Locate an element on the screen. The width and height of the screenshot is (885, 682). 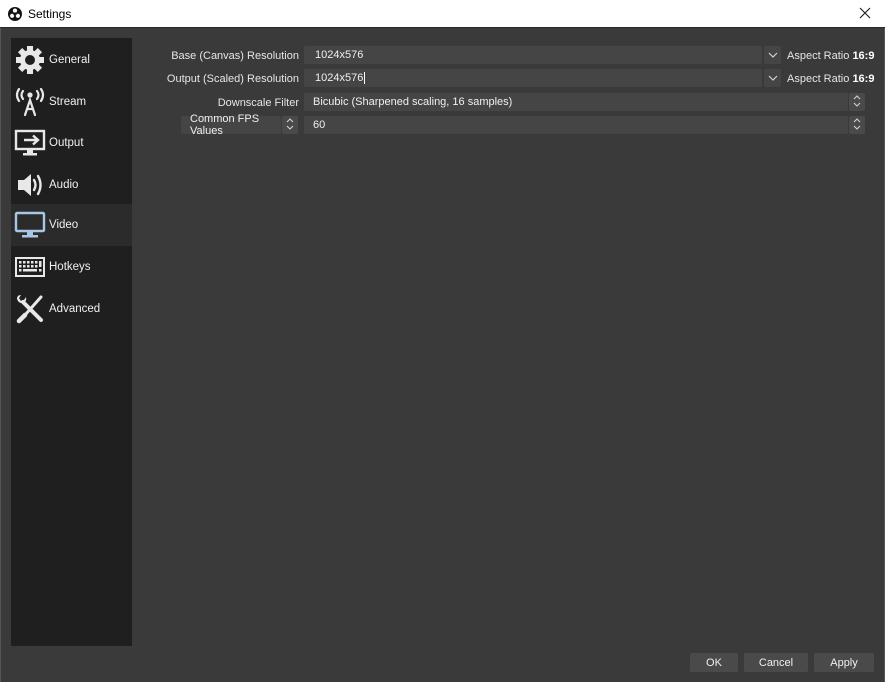
tools-icon is located at coordinates (30, 309).